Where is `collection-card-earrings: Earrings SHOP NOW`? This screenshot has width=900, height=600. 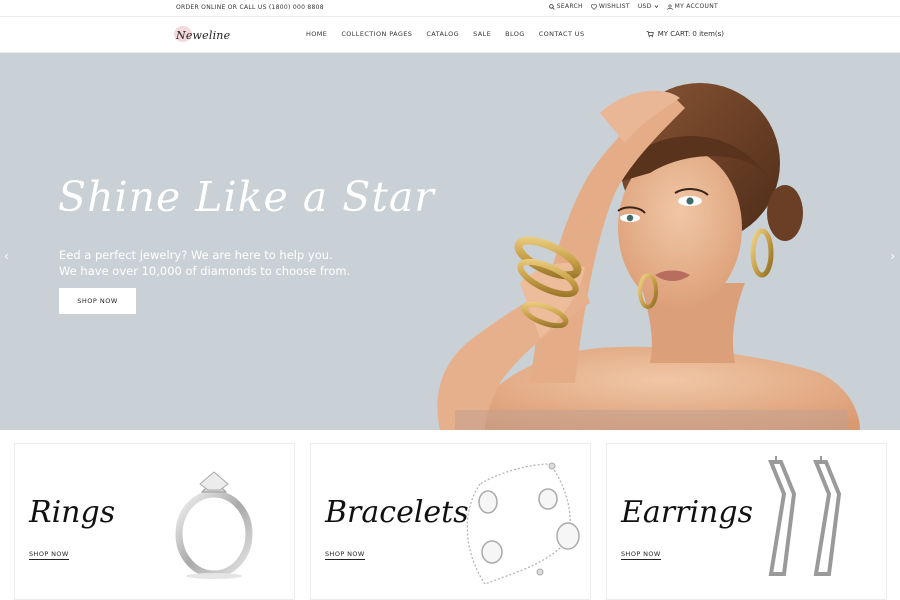 collection-card-earrings: Earrings SHOP NOW is located at coordinates (746, 521).